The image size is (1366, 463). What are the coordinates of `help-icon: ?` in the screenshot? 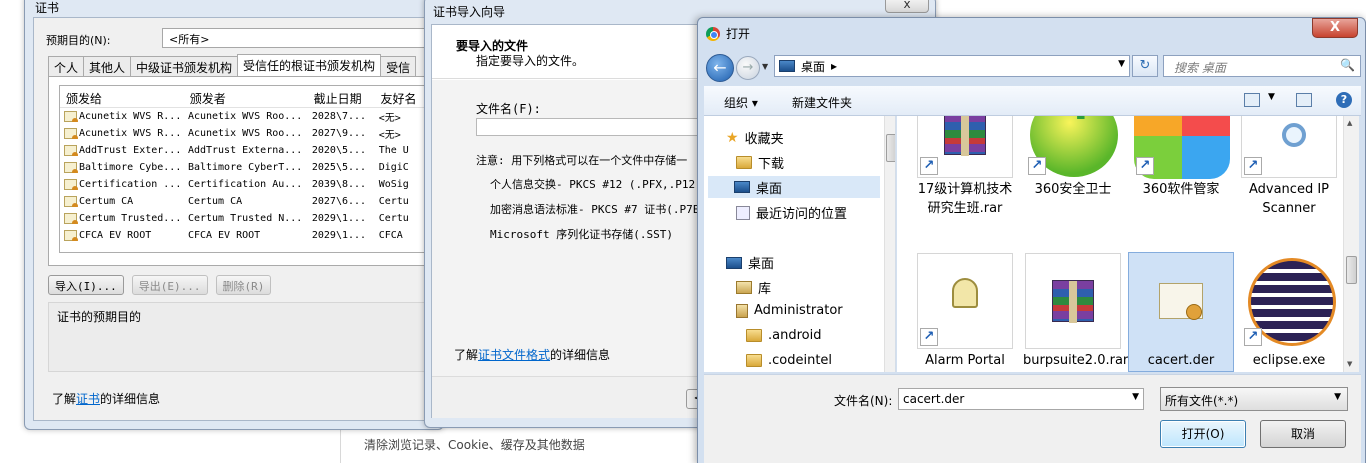 It's located at (1344, 100).